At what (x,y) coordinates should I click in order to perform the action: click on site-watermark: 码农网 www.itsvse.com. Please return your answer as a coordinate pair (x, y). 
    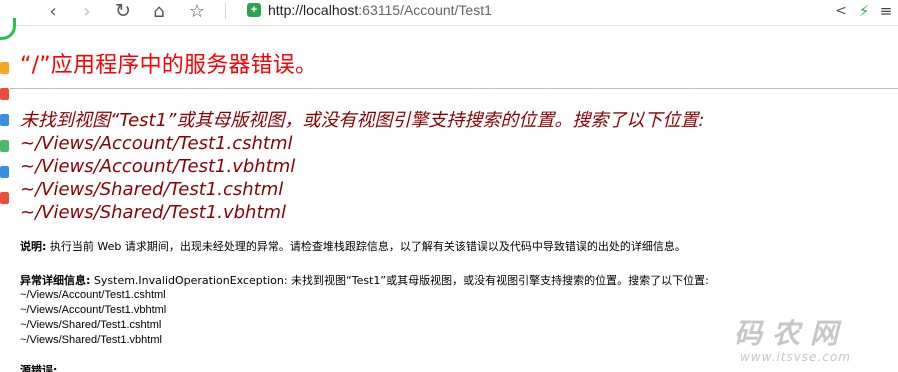
    Looking at the image, I should click on (806, 340).